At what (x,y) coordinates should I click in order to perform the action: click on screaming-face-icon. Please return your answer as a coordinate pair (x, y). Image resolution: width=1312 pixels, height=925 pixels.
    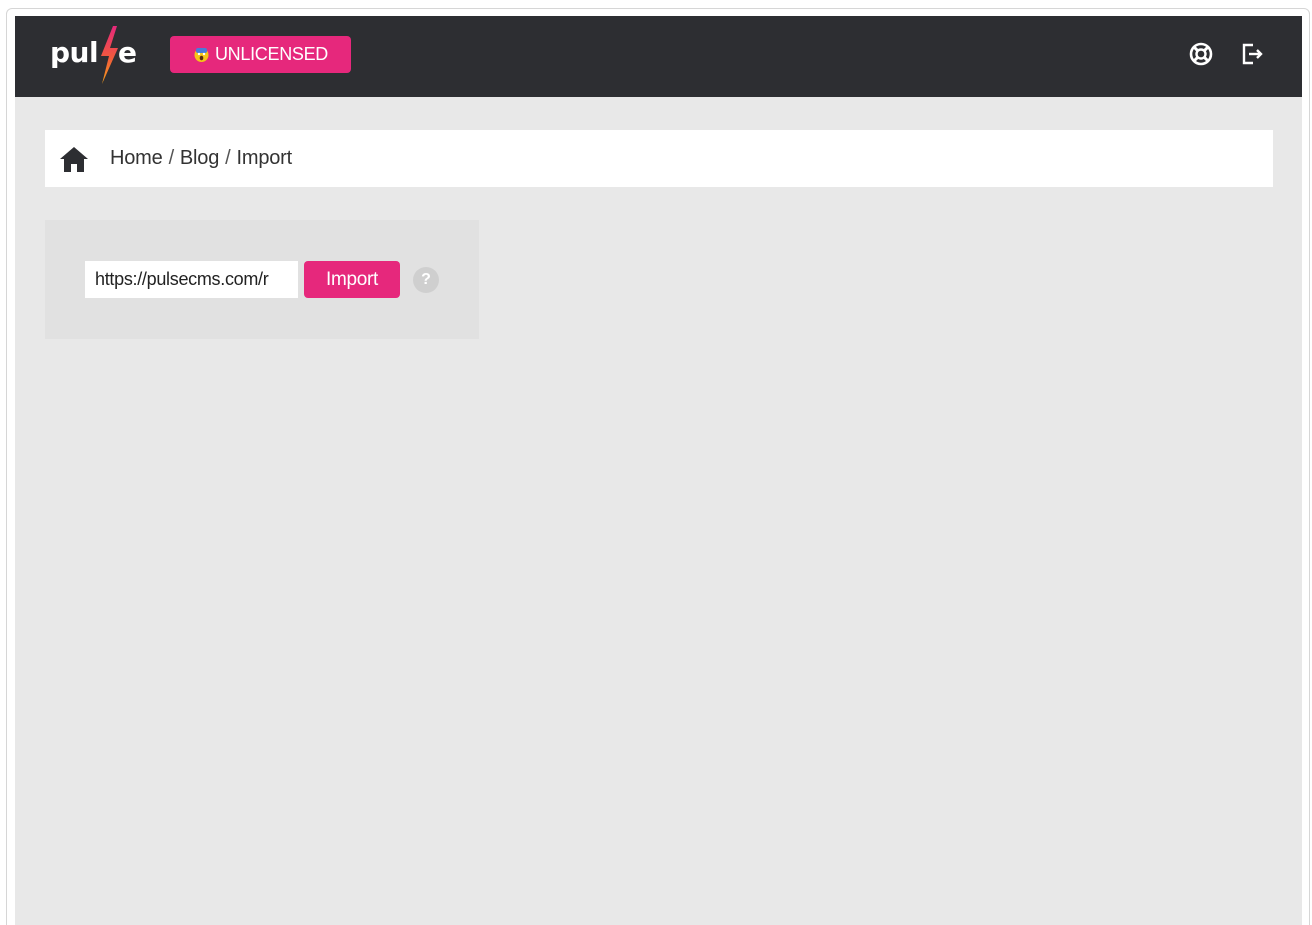
    Looking at the image, I should click on (201, 54).